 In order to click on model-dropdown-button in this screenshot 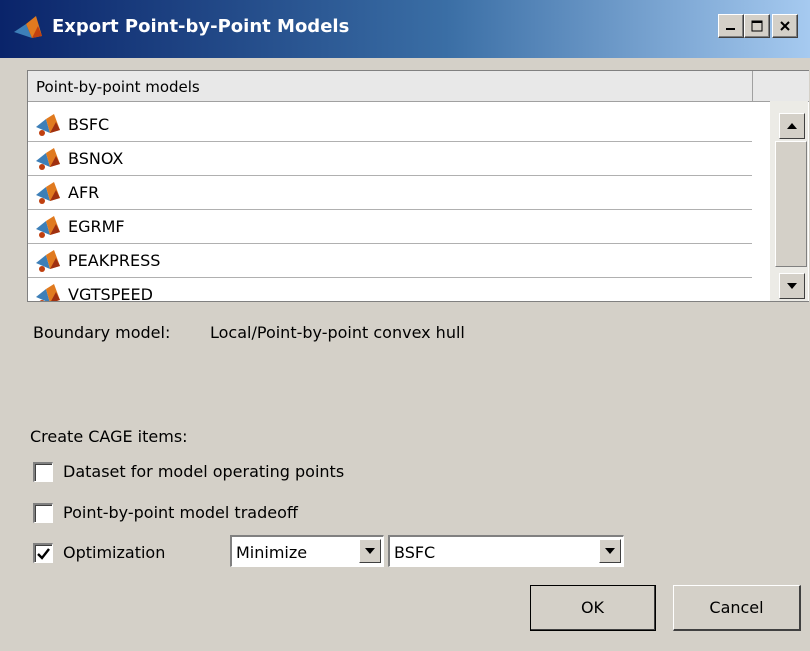, I will do `click(610, 551)`.